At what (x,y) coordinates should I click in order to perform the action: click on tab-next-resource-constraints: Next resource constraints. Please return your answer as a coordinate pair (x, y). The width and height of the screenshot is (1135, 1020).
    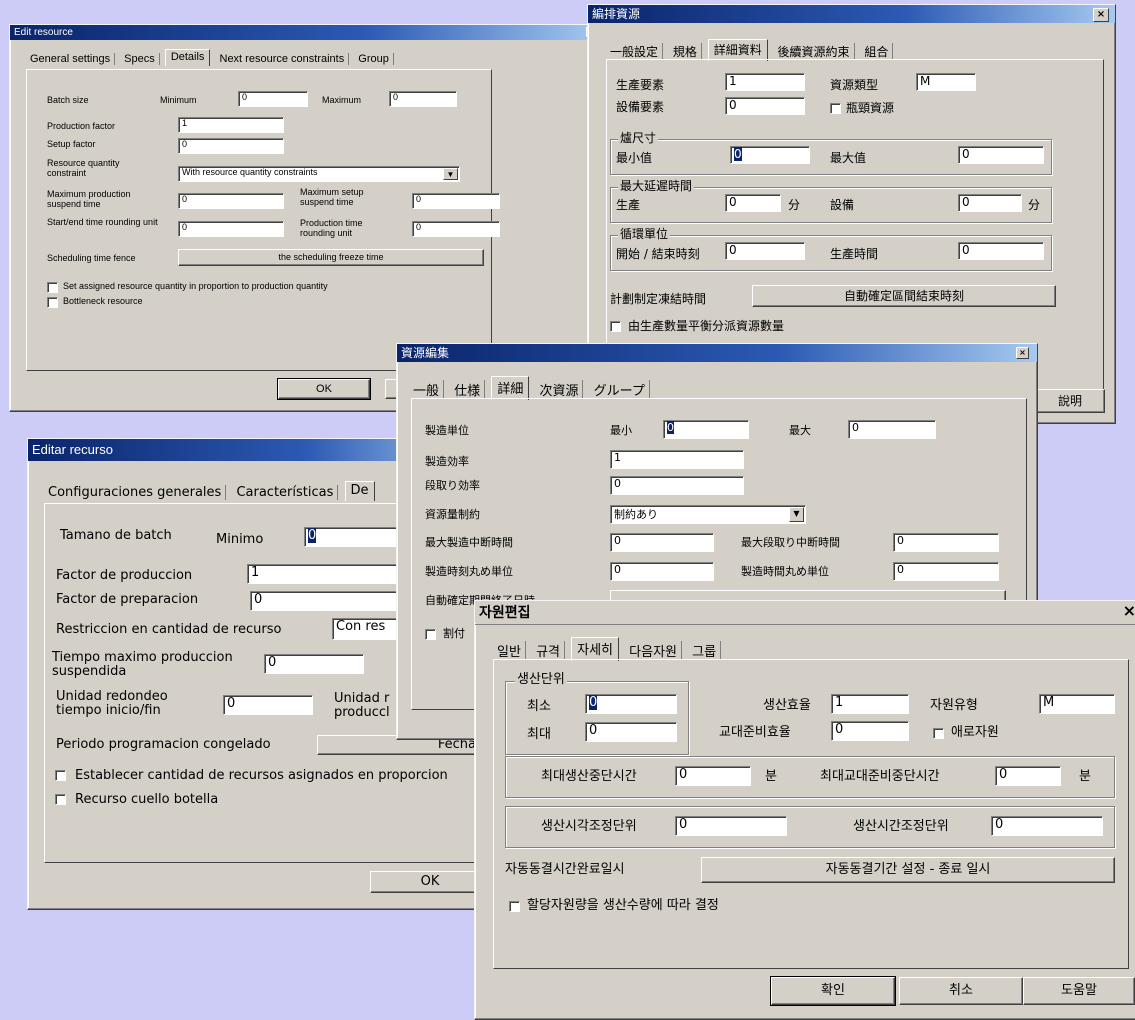
    Looking at the image, I should click on (283, 59).